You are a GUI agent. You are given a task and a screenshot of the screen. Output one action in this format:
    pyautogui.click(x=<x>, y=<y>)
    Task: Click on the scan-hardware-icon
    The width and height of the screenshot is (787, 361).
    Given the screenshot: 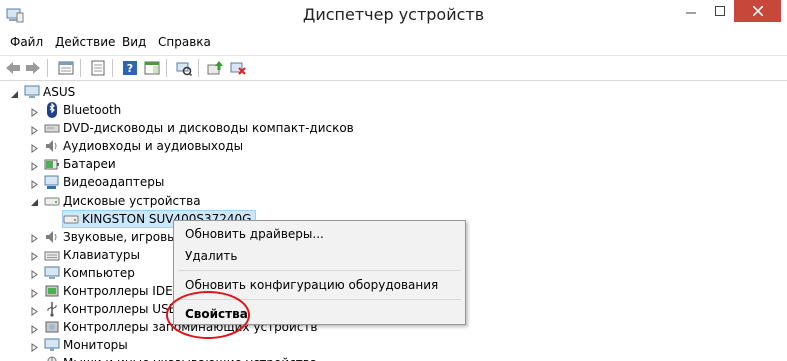 What is the action you would take?
    pyautogui.click(x=184, y=68)
    